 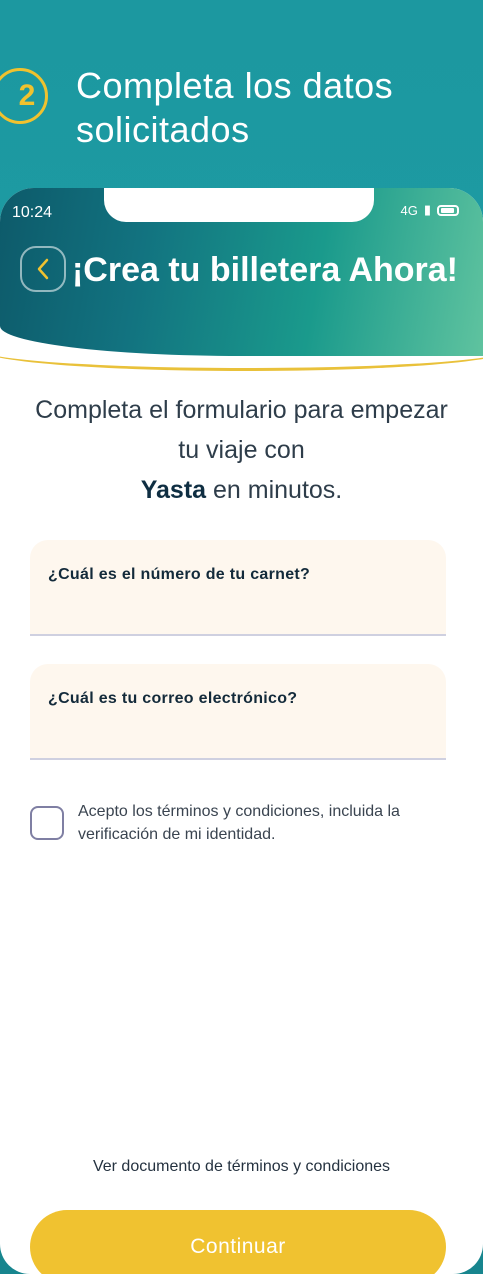 I want to click on hero-wave-divider, so click(x=241, y=349).